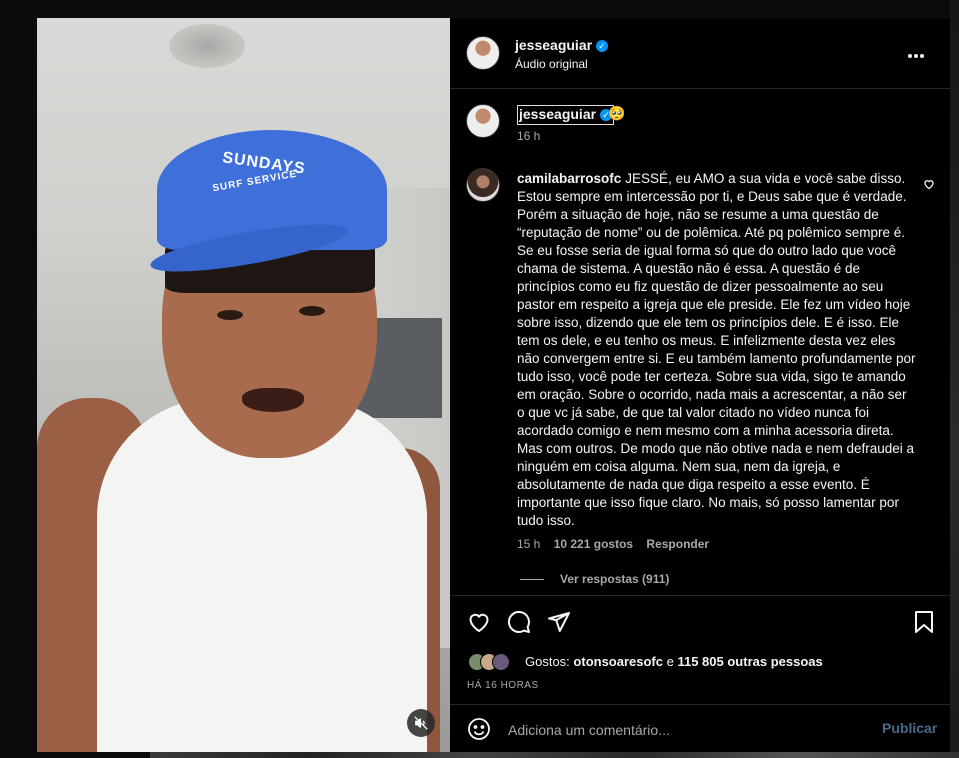  Describe the element at coordinates (503, 685) in the screenshot. I see `post-timestamp: HÁ 16 HORAS` at that location.